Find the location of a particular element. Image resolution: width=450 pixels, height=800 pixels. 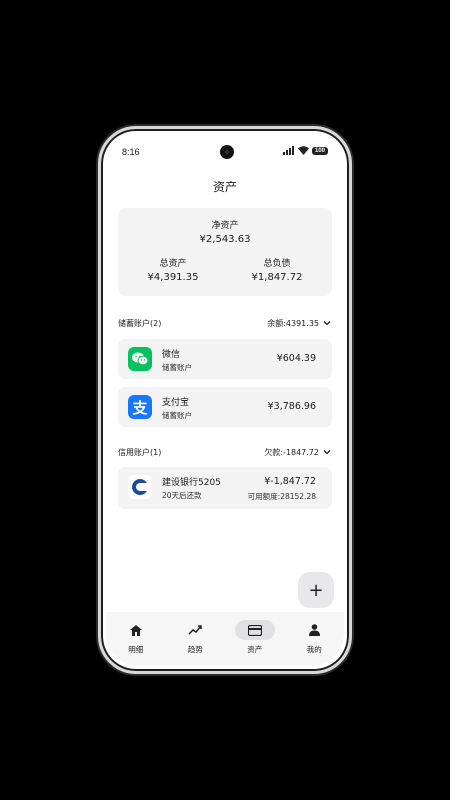

home-icon is located at coordinates (136, 630).